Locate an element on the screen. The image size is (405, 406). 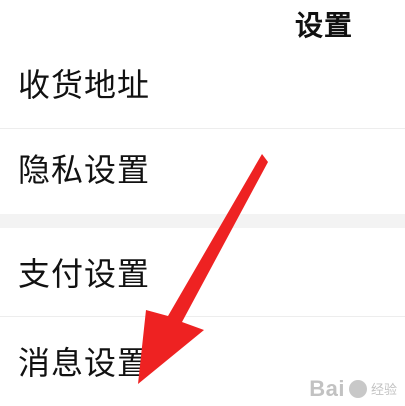
page-title: 设置 is located at coordinates (323, 25).